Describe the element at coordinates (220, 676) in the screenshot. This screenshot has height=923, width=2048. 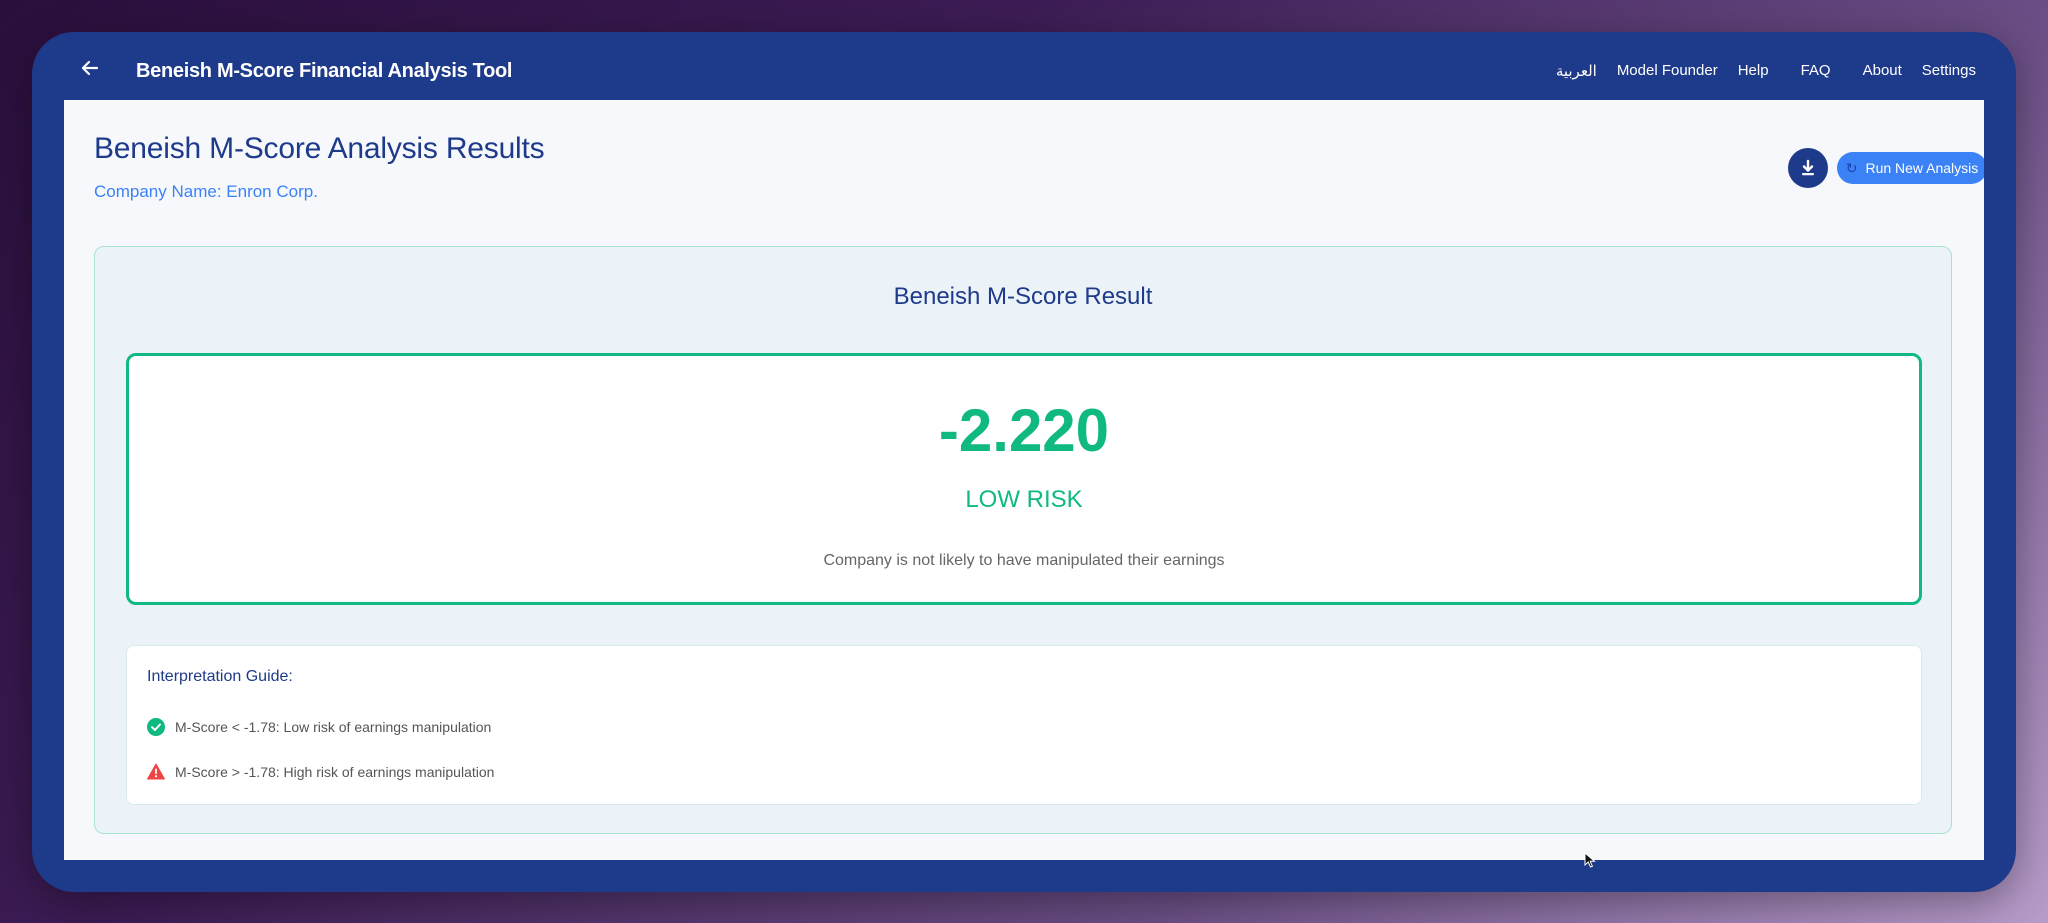
I see `guide-title: Interpretation Guide:` at that location.